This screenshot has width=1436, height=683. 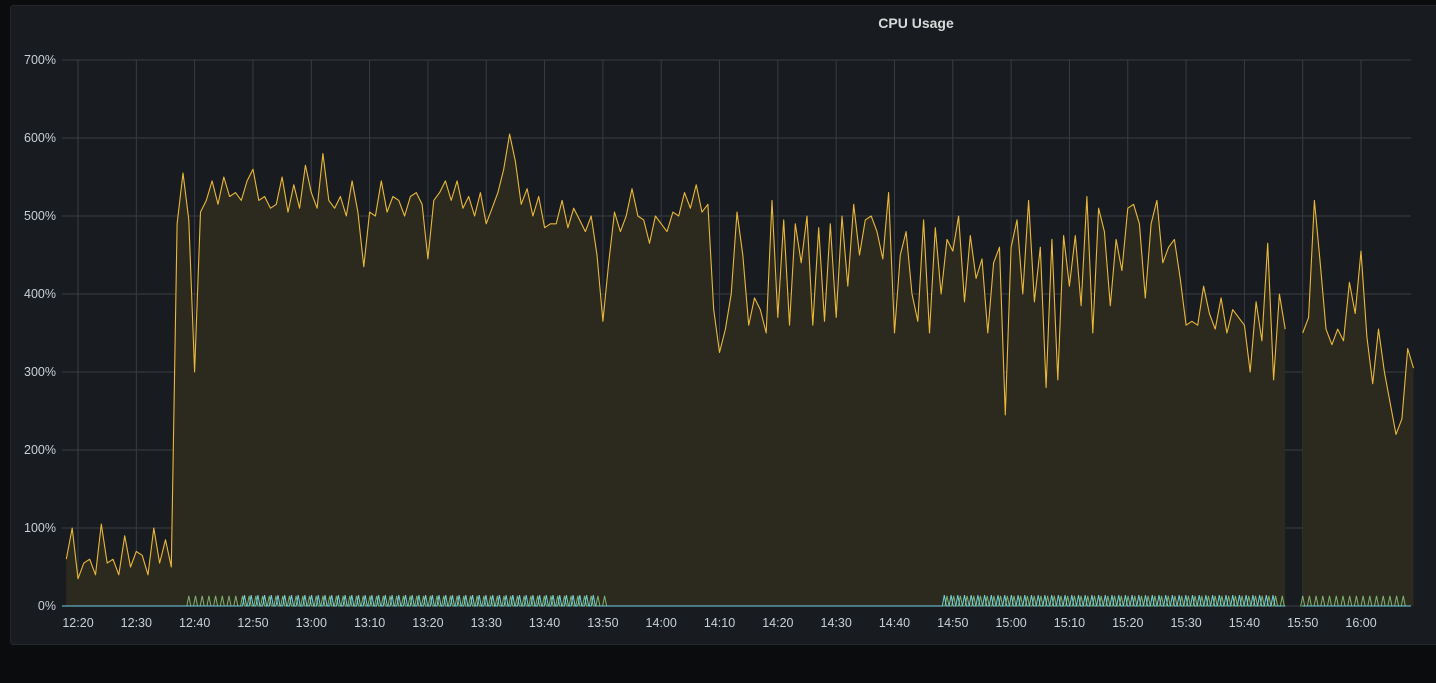 I want to click on x-tick-label: 13:00, so click(x=311, y=623).